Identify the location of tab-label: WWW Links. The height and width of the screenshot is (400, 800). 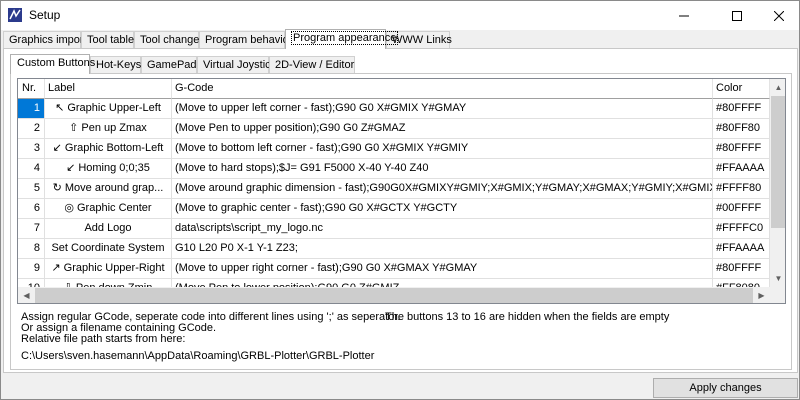
(422, 40).